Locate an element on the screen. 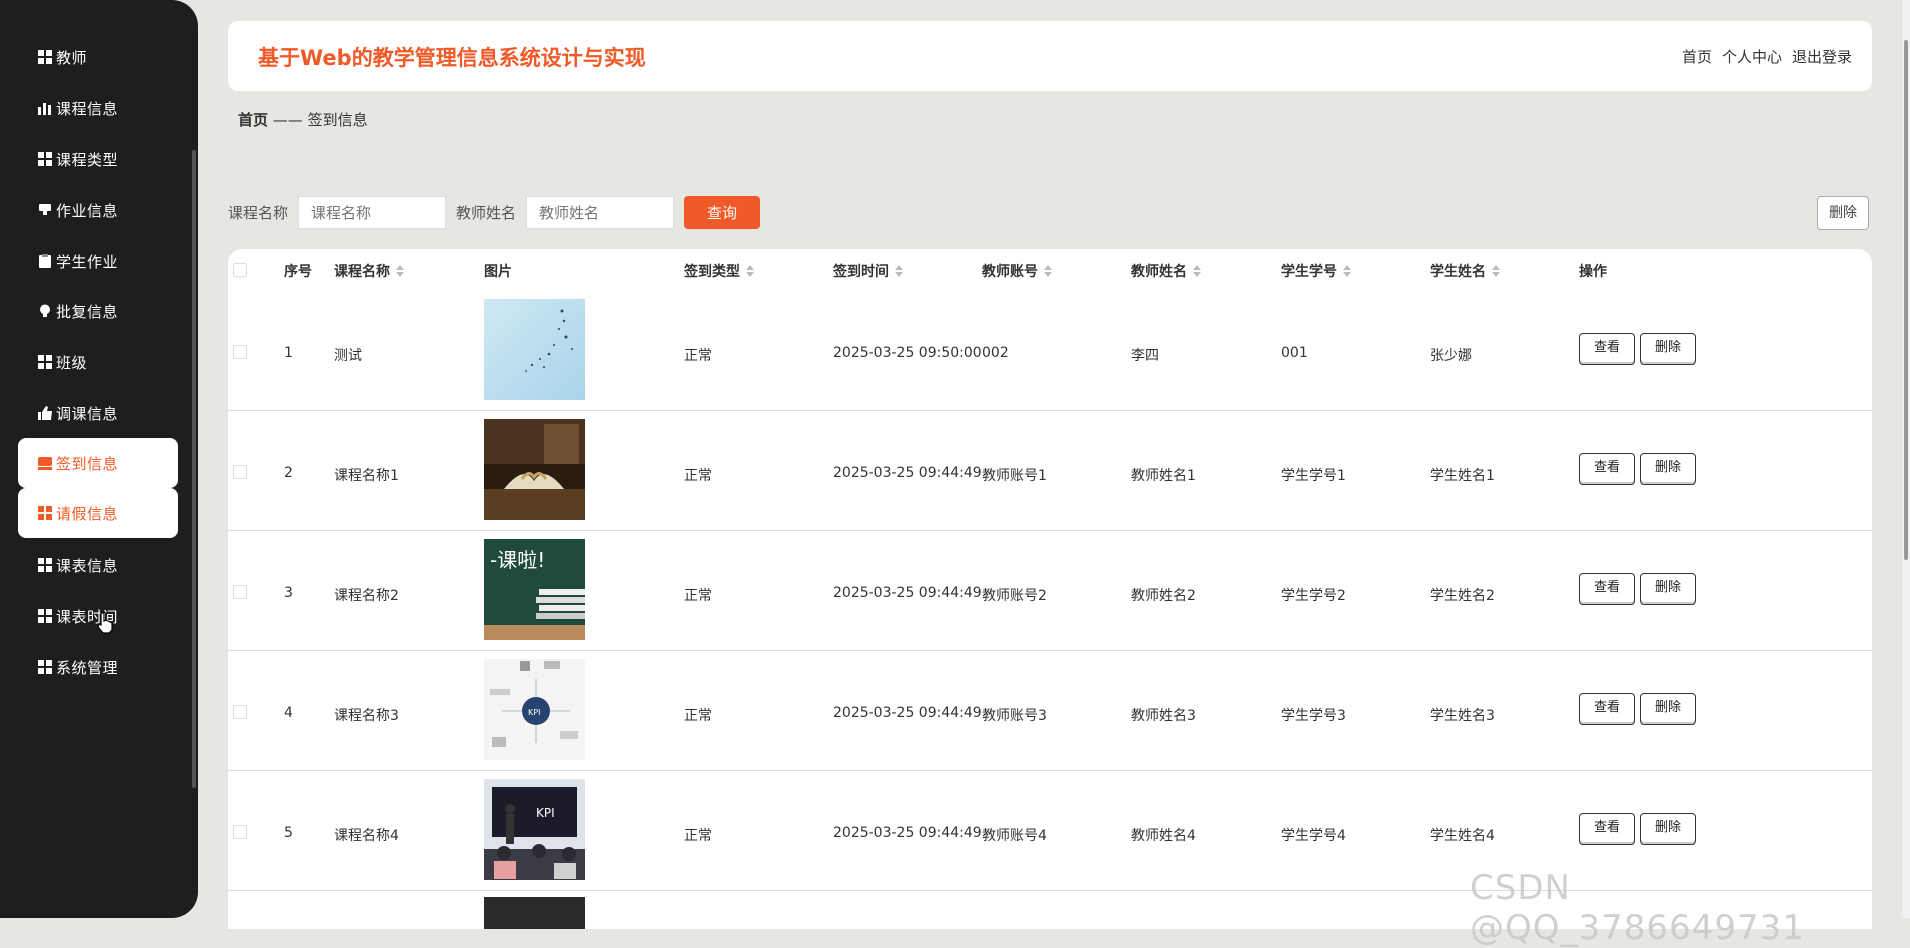  sidebar-item-4: 作业信息 is located at coordinates (98, 210).